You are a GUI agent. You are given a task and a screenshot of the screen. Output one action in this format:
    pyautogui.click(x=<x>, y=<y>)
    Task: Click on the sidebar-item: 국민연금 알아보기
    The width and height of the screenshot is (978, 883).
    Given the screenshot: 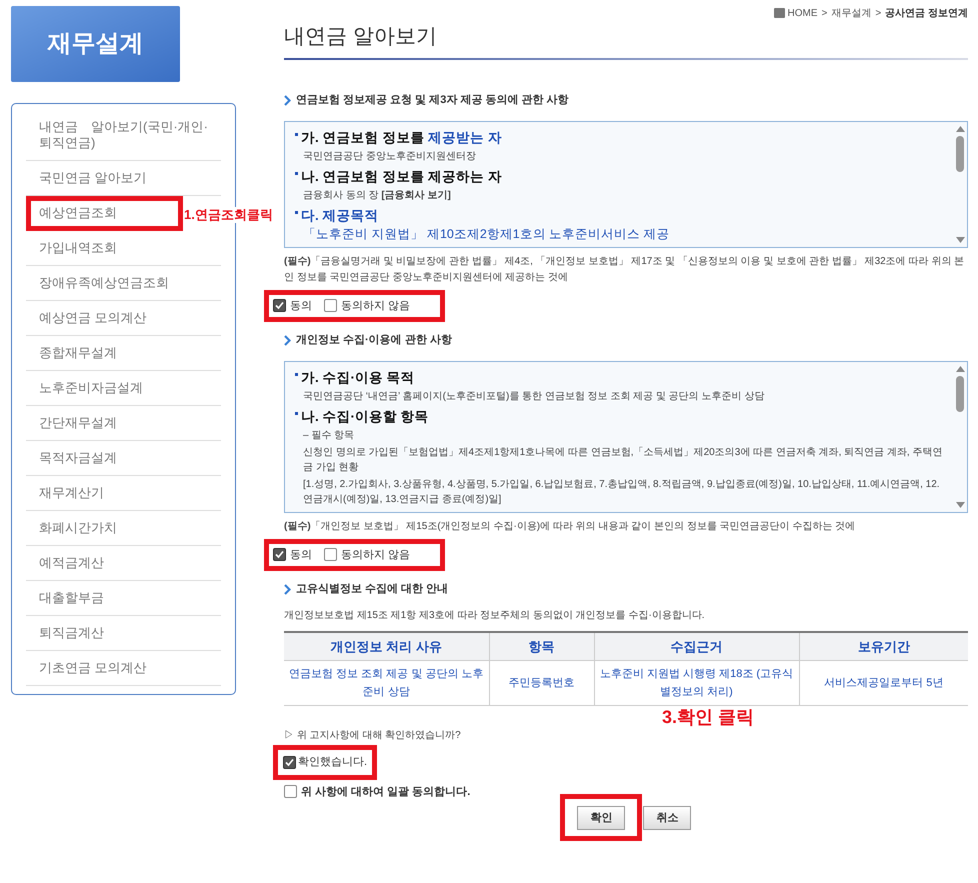 What is the action you would take?
    pyautogui.click(x=123, y=178)
    